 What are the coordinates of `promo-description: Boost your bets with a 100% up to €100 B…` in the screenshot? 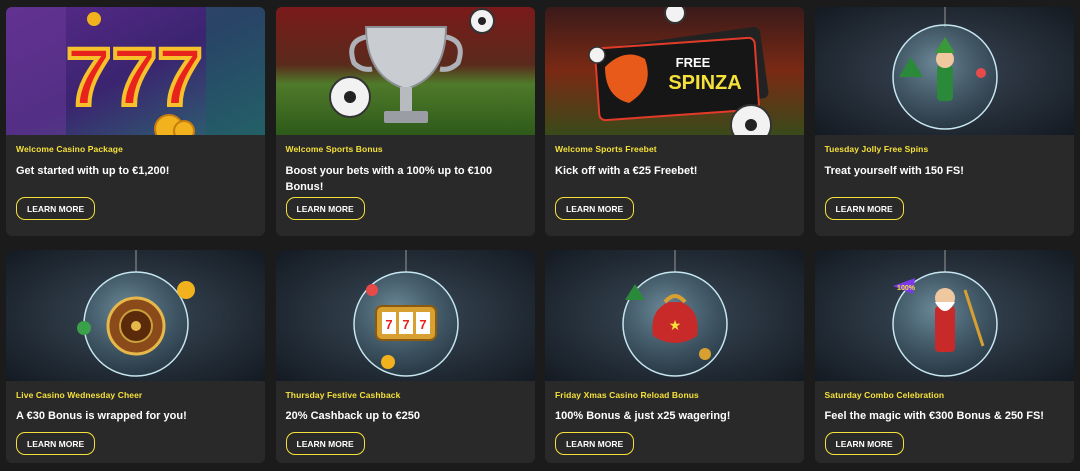 It's located at (389, 179).